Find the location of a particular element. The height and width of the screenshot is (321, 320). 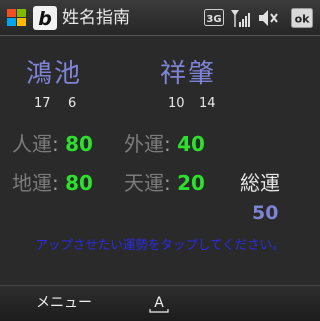

jin-un: 人運: 80 is located at coordinates (52, 144).